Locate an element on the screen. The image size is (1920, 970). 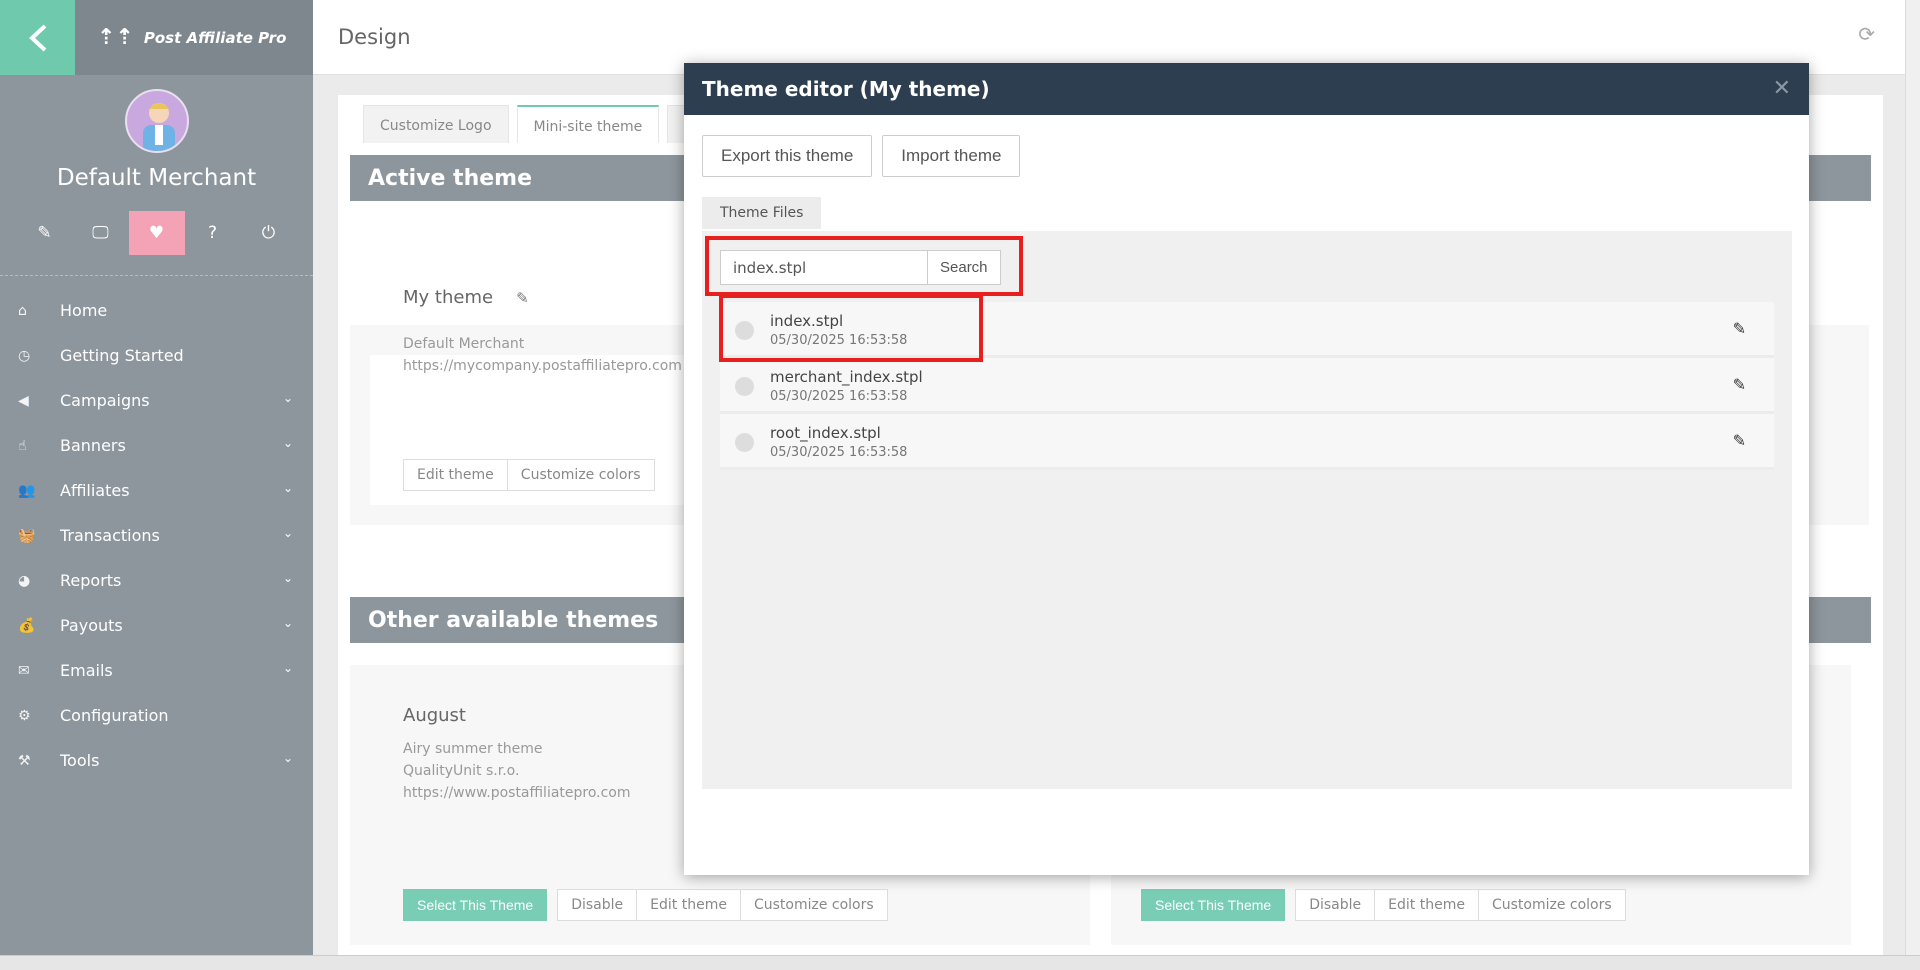
file-name: root_index.stpl is located at coordinates (825, 433).